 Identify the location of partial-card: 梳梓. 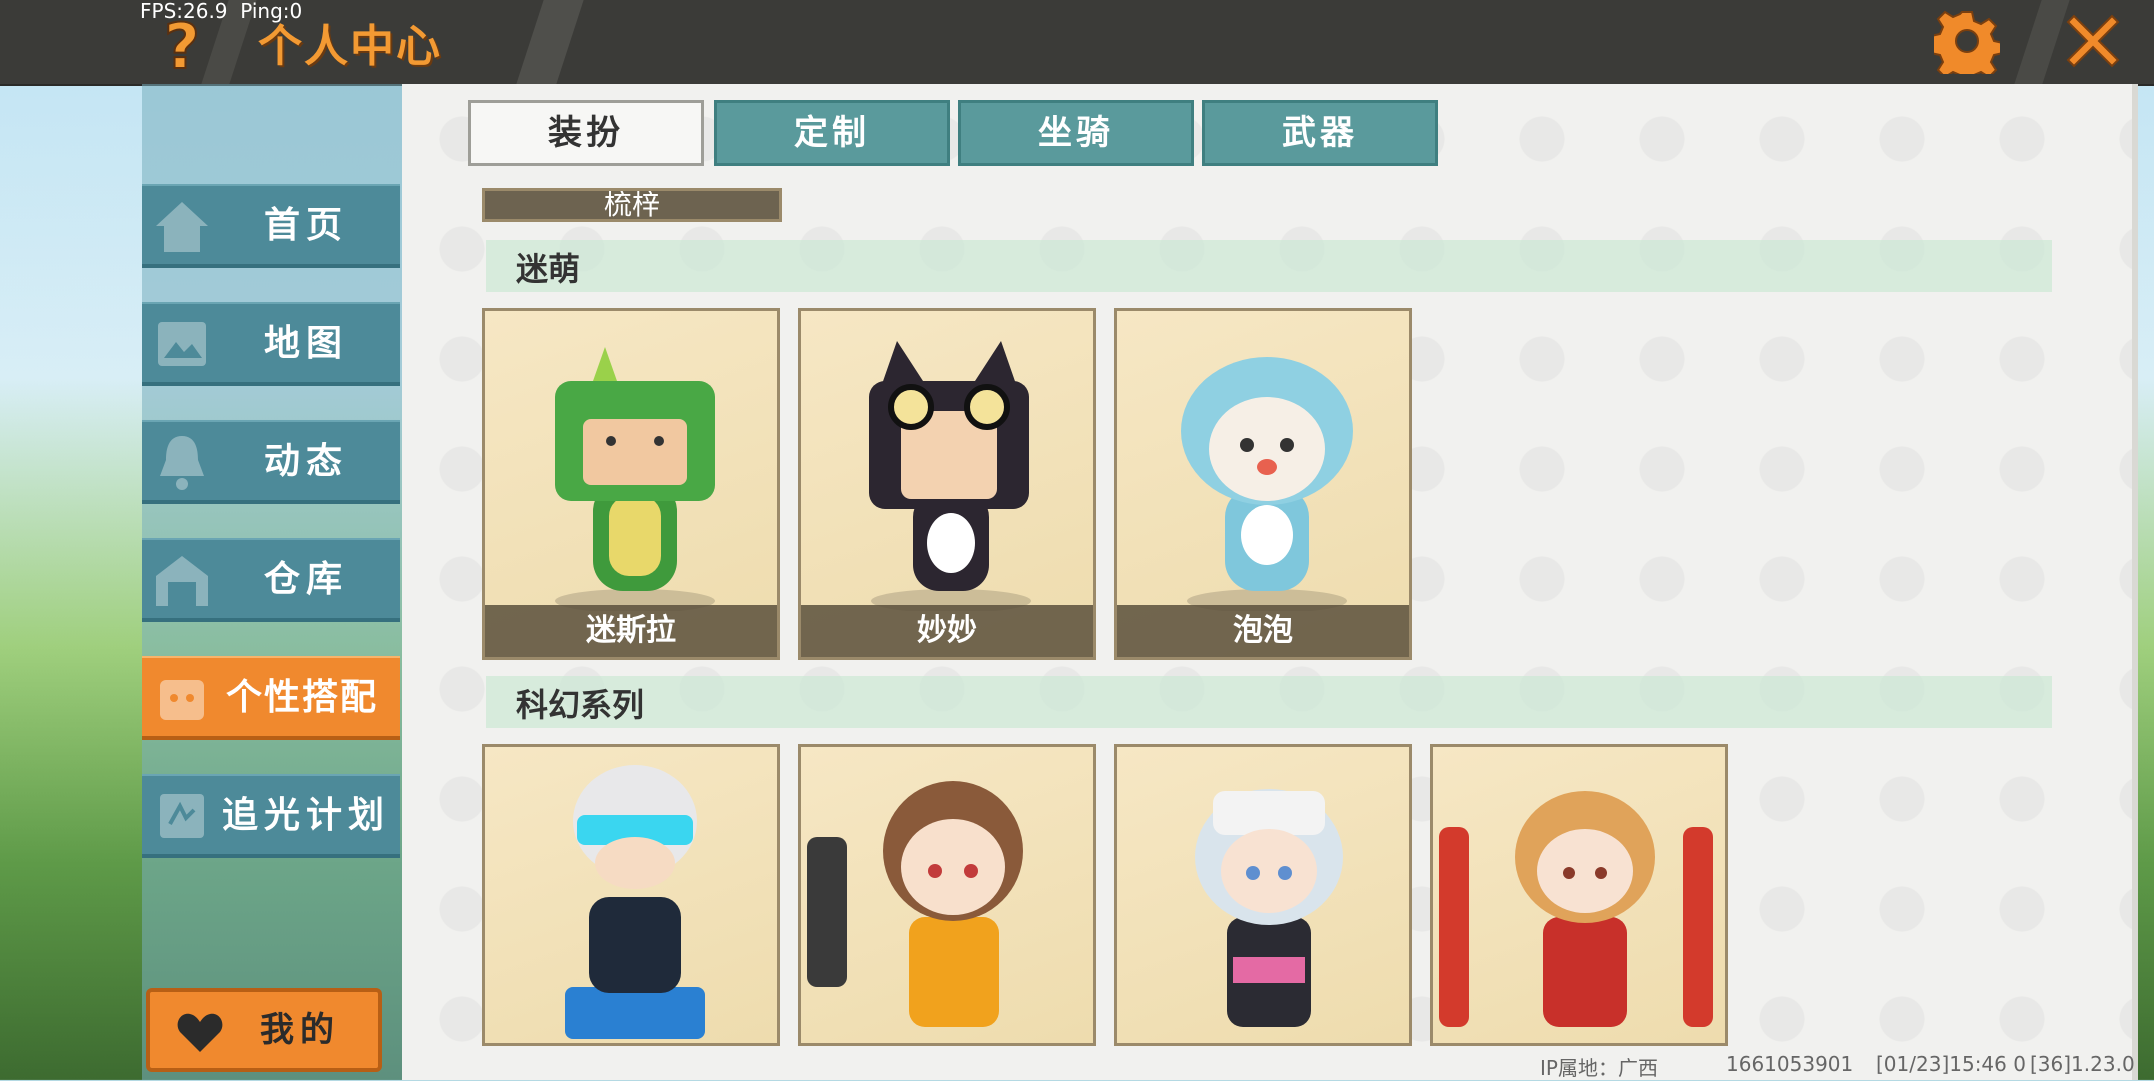
(632, 205).